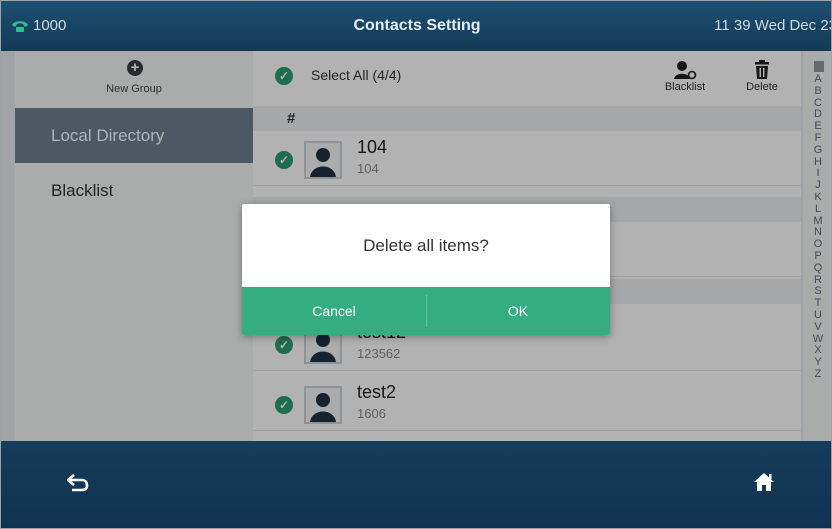 This screenshot has height=529, width=832. What do you see at coordinates (334, 311) in the screenshot?
I see `cancel-button: Cancel` at bounding box center [334, 311].